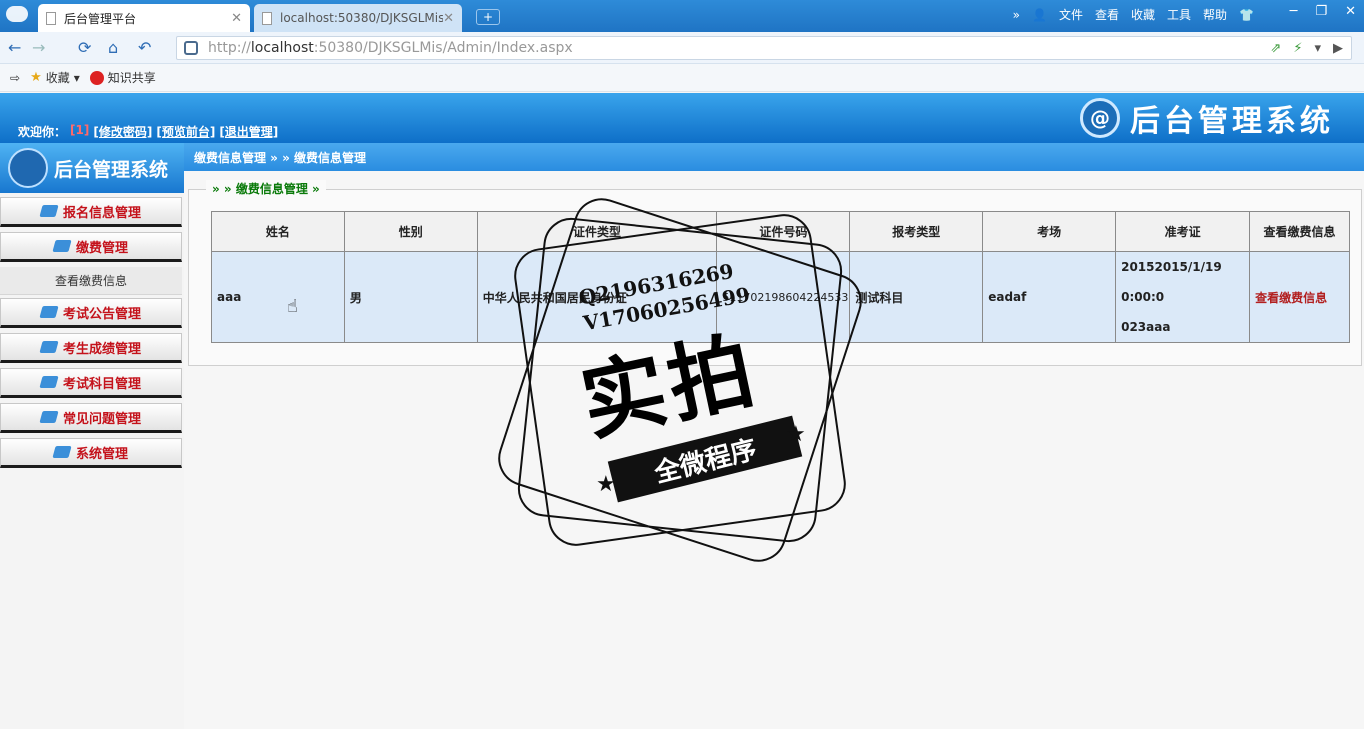  I want to click on menu-file: 文件, so click(1071, 14).